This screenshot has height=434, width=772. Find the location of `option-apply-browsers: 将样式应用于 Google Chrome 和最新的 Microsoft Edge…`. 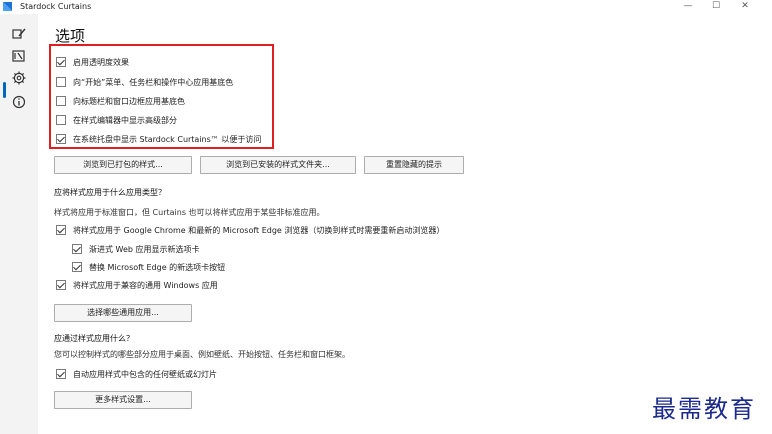

option-apply-browsers: 将样式应用于 Google Chrome 和最新的 Microsoft Edge… is located at coordinates (250, 230).